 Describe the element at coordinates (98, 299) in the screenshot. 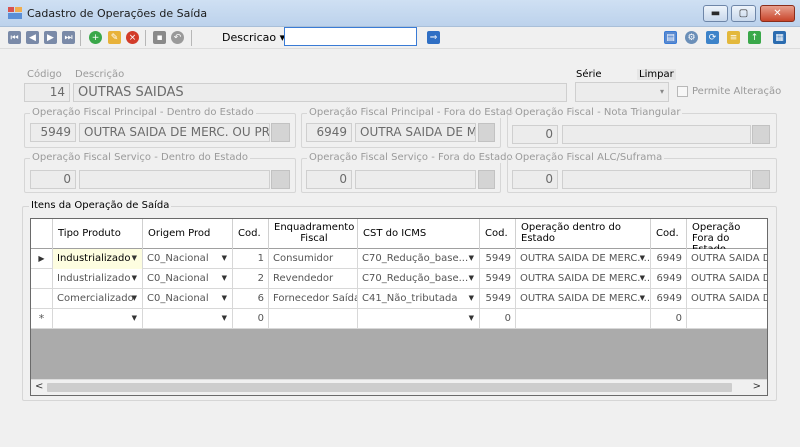

I see `cell-tipo-produto: Comercializado ▼` at that location.